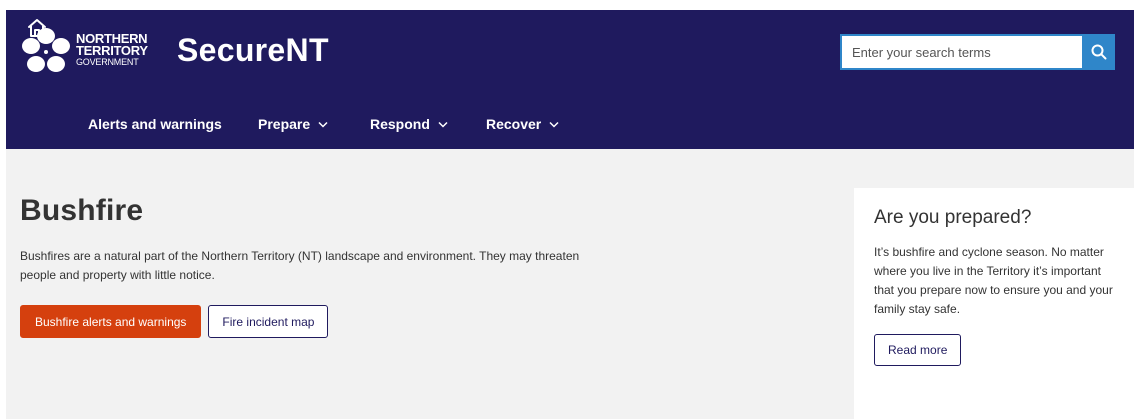 The image size is (1134, 419). Describe the element at coordinates (253, 50) in the screenshot. I see `site-title: SecureNT` at that location.